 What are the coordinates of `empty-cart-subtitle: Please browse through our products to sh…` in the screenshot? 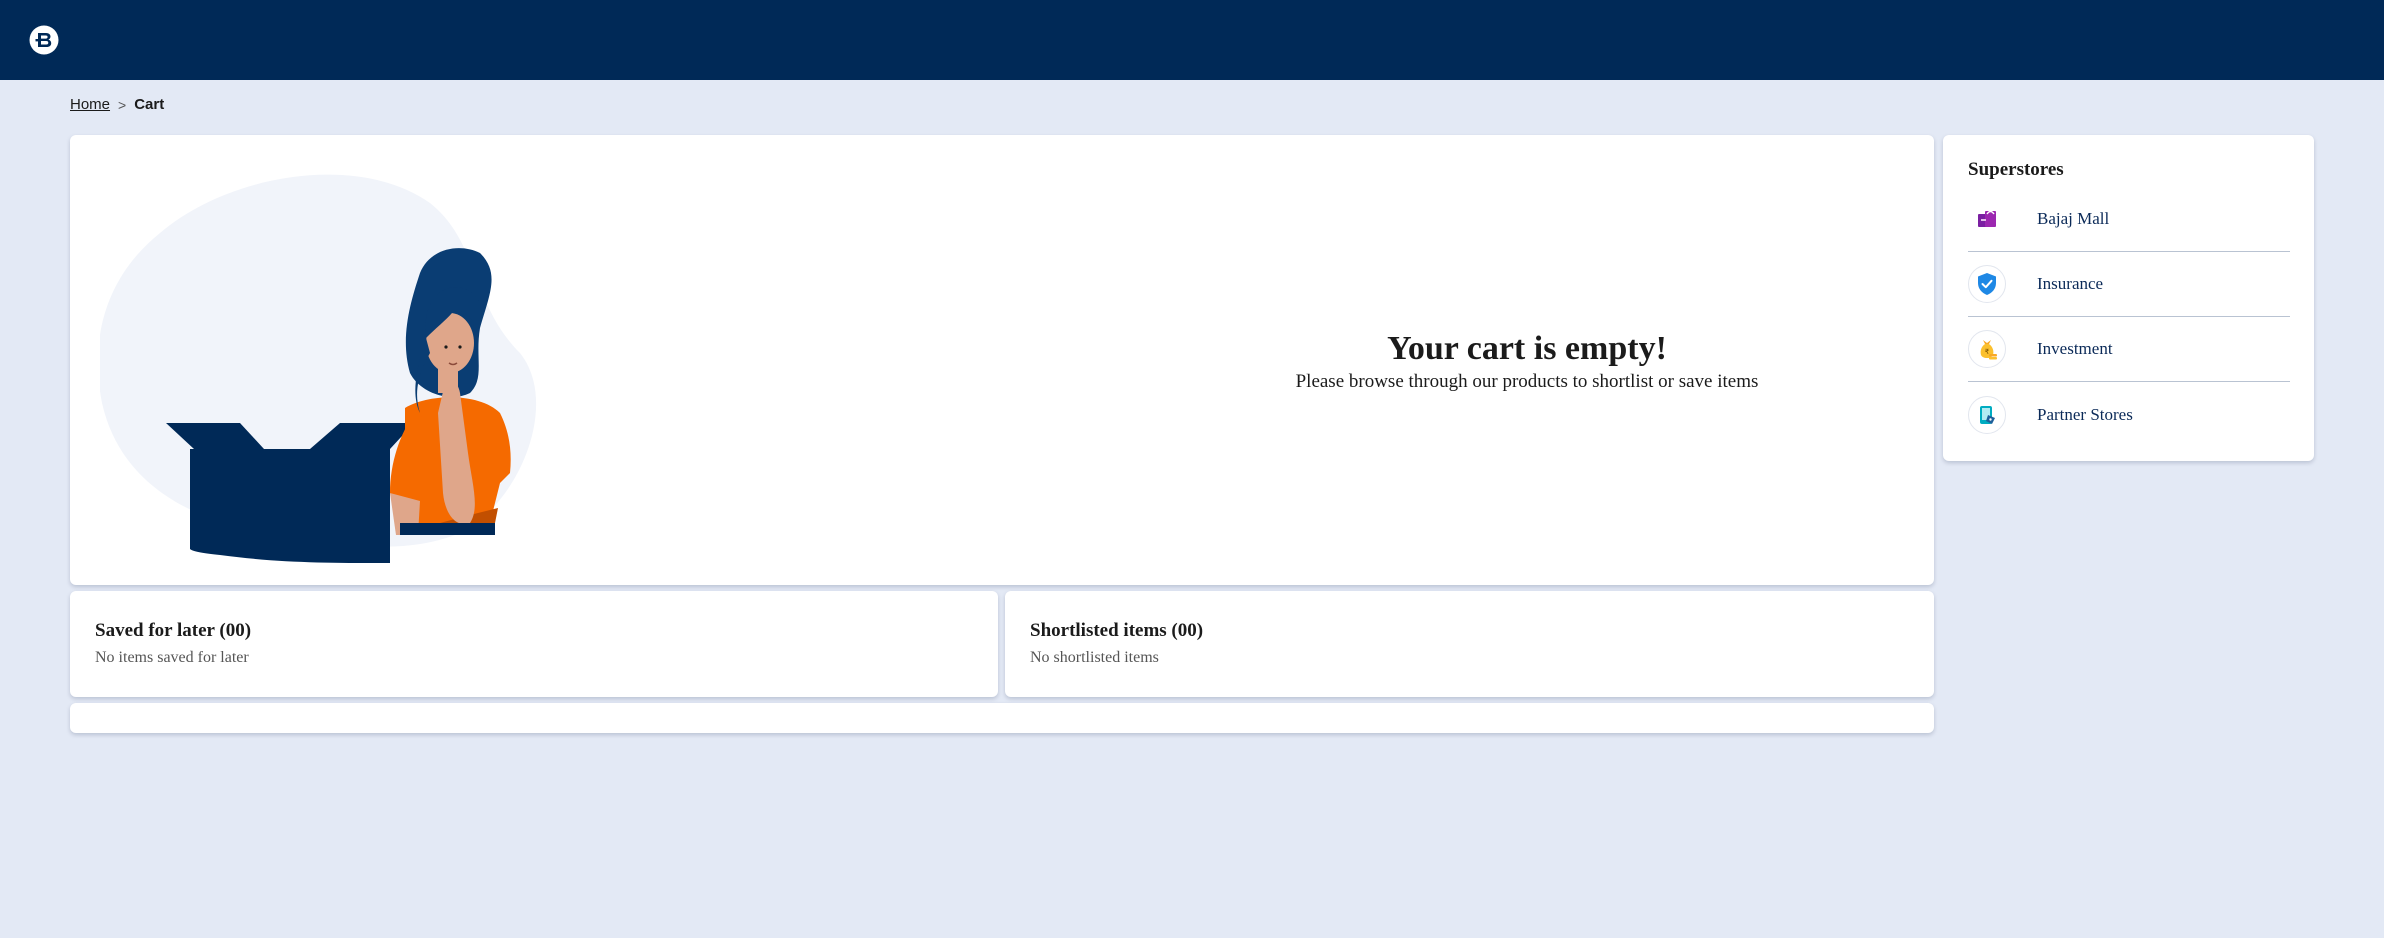 It's located at (1527, 381).